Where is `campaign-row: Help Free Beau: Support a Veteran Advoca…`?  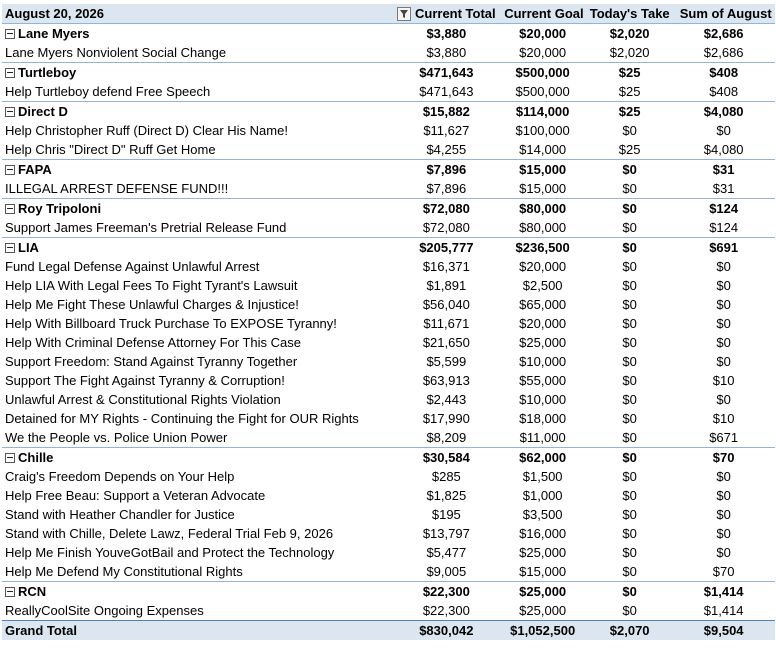
campaign-row: Help Free Beau: Support a Veteran Advoca… is located at coordinates (388, 495).